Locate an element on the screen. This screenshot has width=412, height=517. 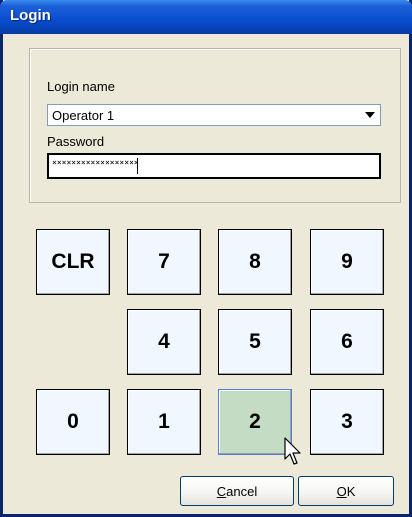
key-3: 3 is located at coordinates (347, 422).